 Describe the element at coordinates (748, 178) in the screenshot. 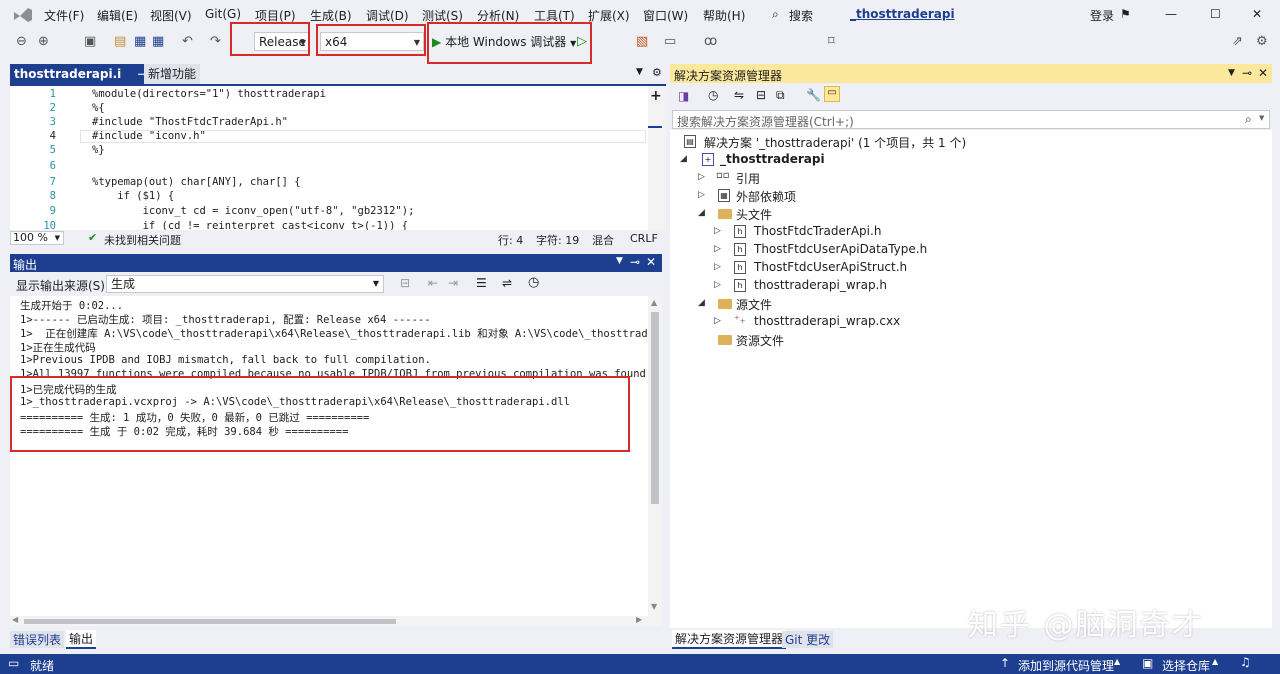

I see `references-node: 引用` at that location.